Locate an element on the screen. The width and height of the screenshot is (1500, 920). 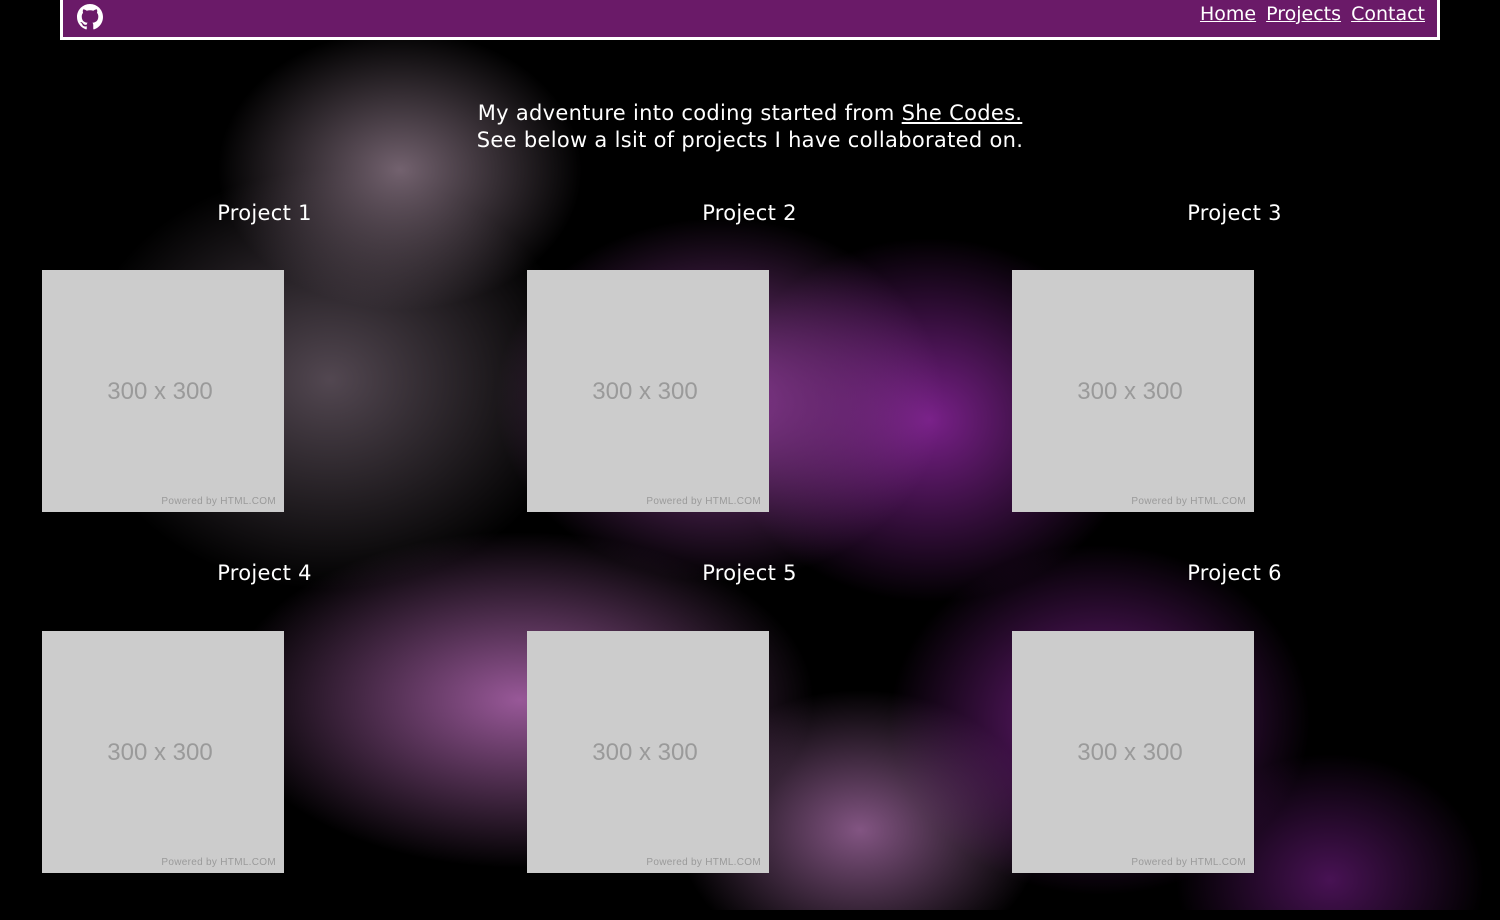
project-image-1: 300 x 300 Powered by HTML.COM is located at coordinates (163, 391).